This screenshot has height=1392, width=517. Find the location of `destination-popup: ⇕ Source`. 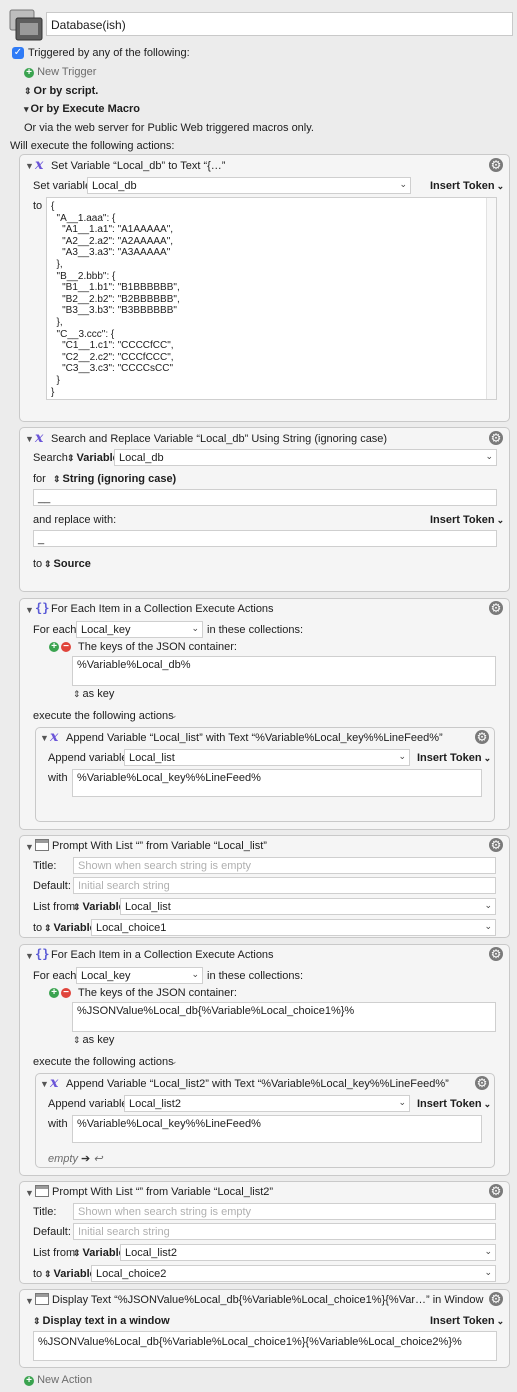

destination-popup: ⇕ Source is located at coordinates (67, 564).